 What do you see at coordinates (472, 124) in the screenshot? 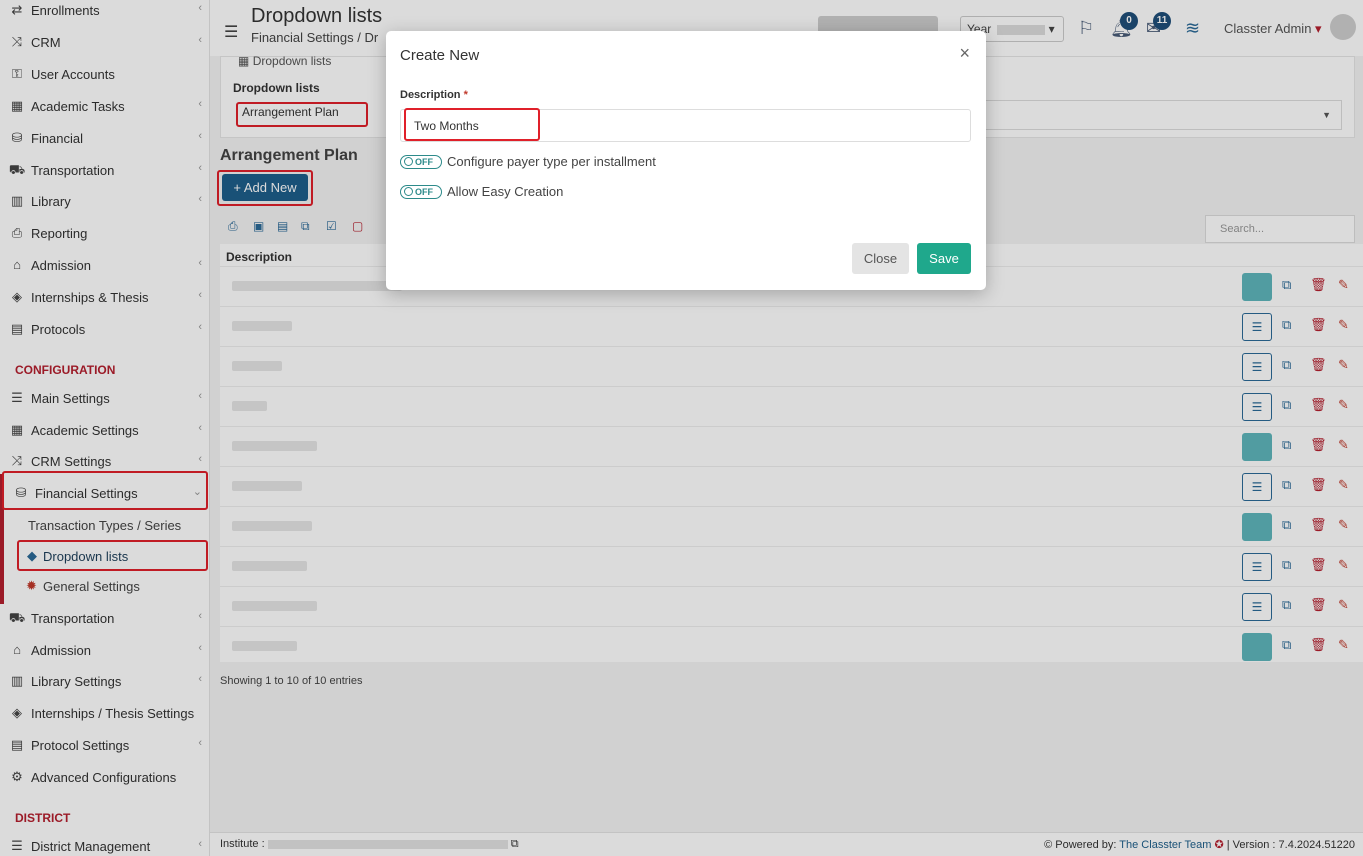
I see `highlight-description-input` at bounding box center [472, 124].